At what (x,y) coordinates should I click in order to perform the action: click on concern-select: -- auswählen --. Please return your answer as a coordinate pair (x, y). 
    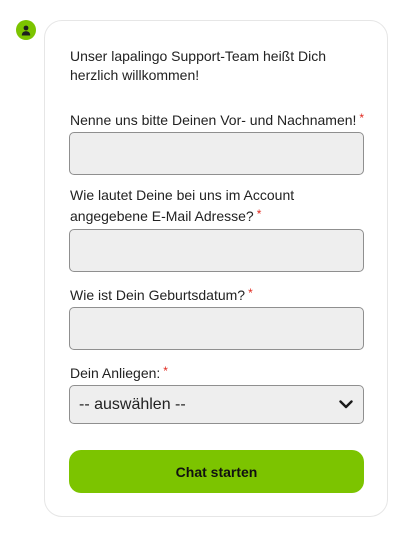
    Looking at the image, I should click on (216, 404).